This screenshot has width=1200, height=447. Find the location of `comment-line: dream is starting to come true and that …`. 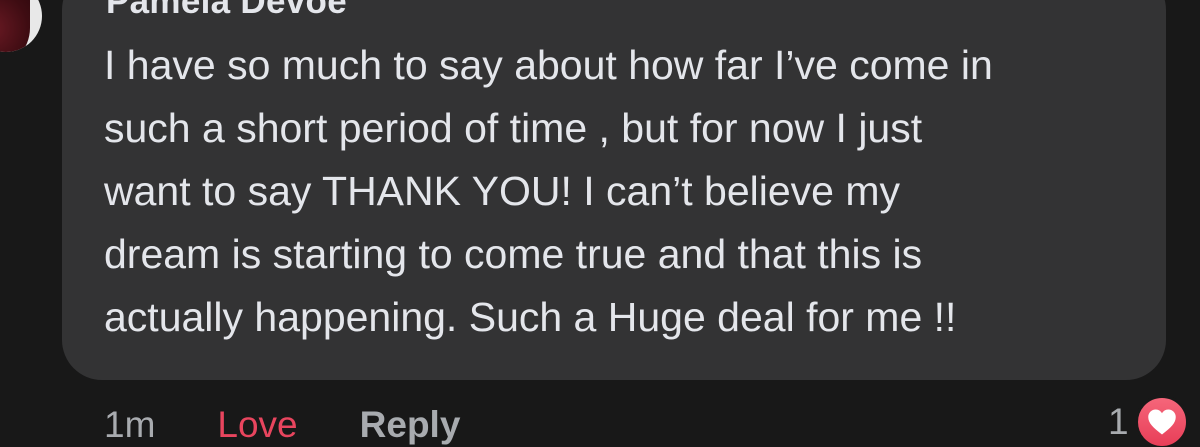

comment-line: dream is starting to come true and that … is located at coordinates (513, 254).